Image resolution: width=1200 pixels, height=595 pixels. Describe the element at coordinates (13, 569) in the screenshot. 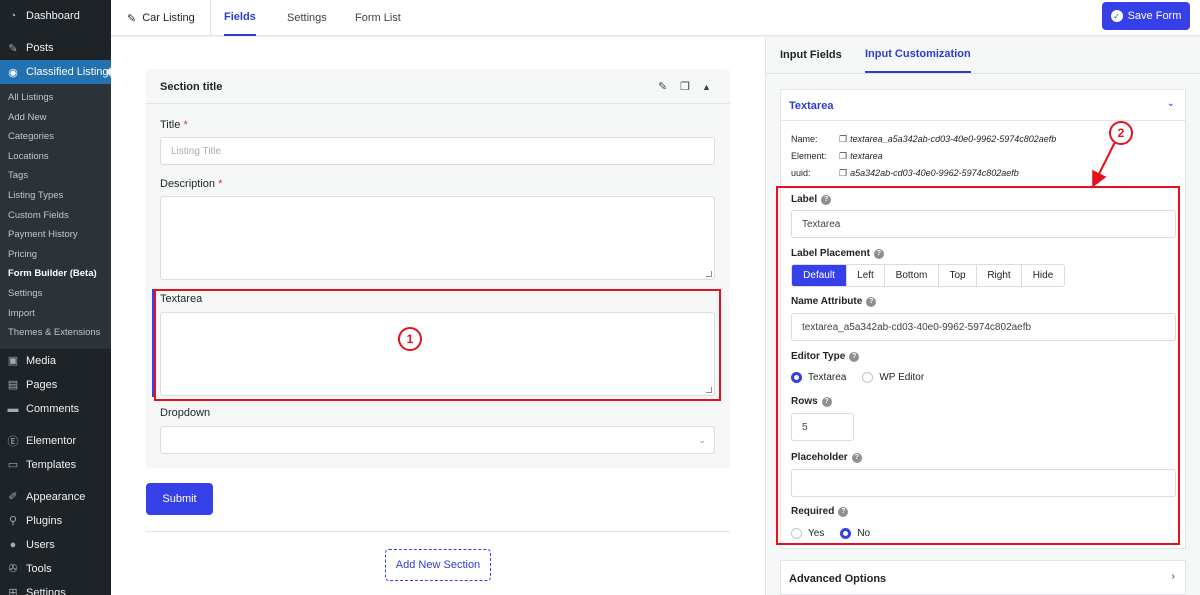

I see `wrench-icon: ✇` at that location.